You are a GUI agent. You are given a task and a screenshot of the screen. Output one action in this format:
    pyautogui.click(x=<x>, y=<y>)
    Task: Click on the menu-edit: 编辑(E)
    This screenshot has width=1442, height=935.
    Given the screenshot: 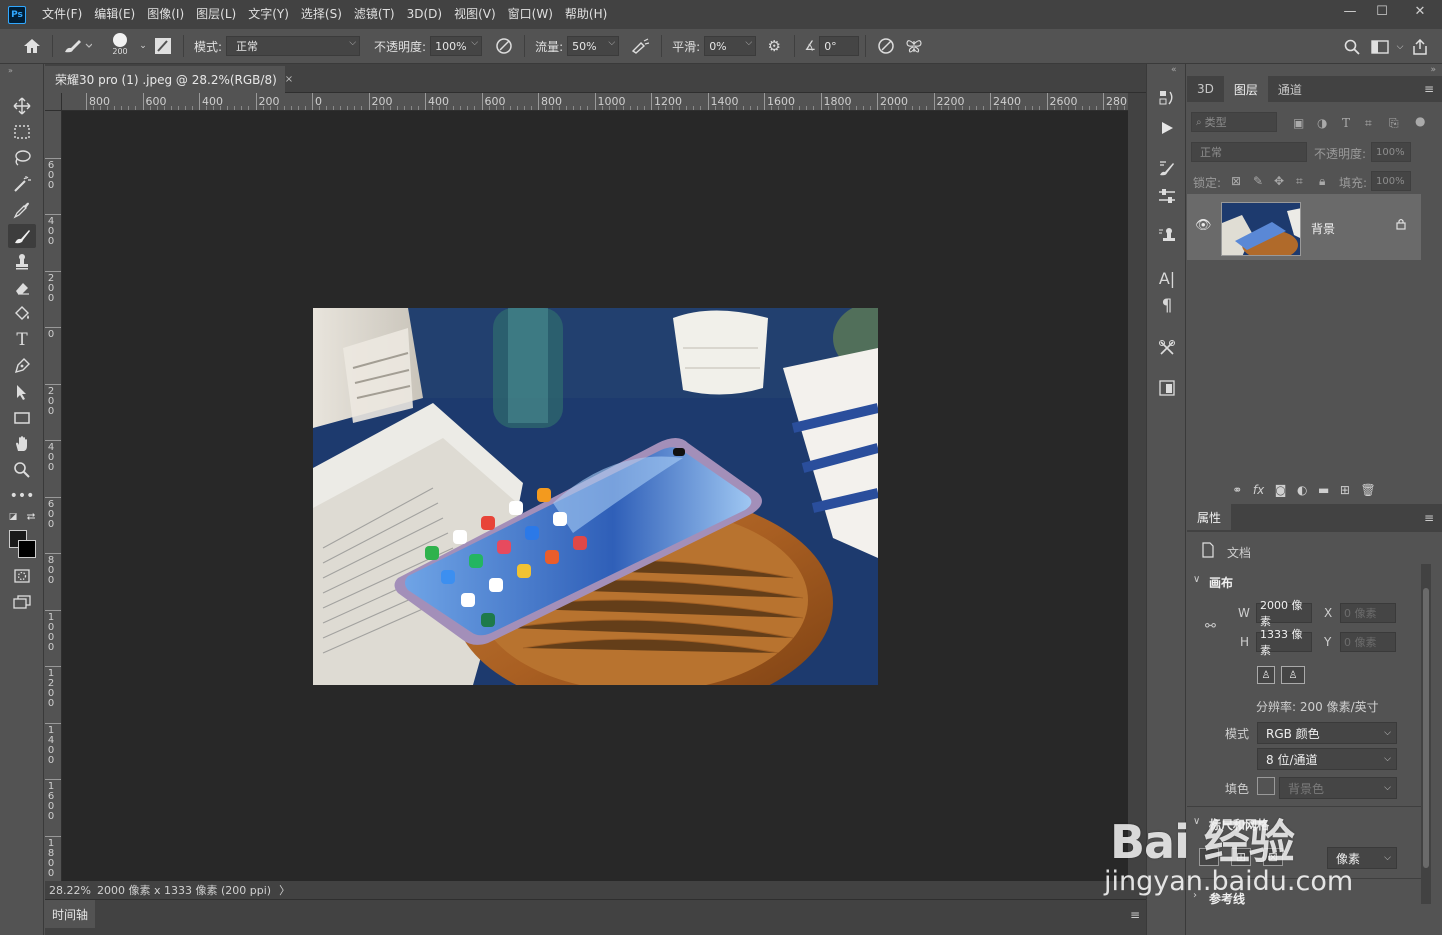 What is the action you would take?
    pyautogui.click(x=114, y=14)
    